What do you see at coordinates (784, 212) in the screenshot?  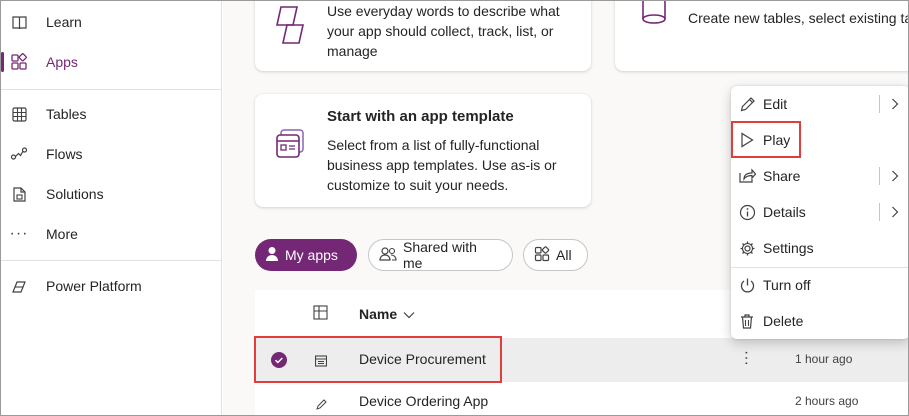 I see `menu-item-label: Details` at bounding box center [784, 212].